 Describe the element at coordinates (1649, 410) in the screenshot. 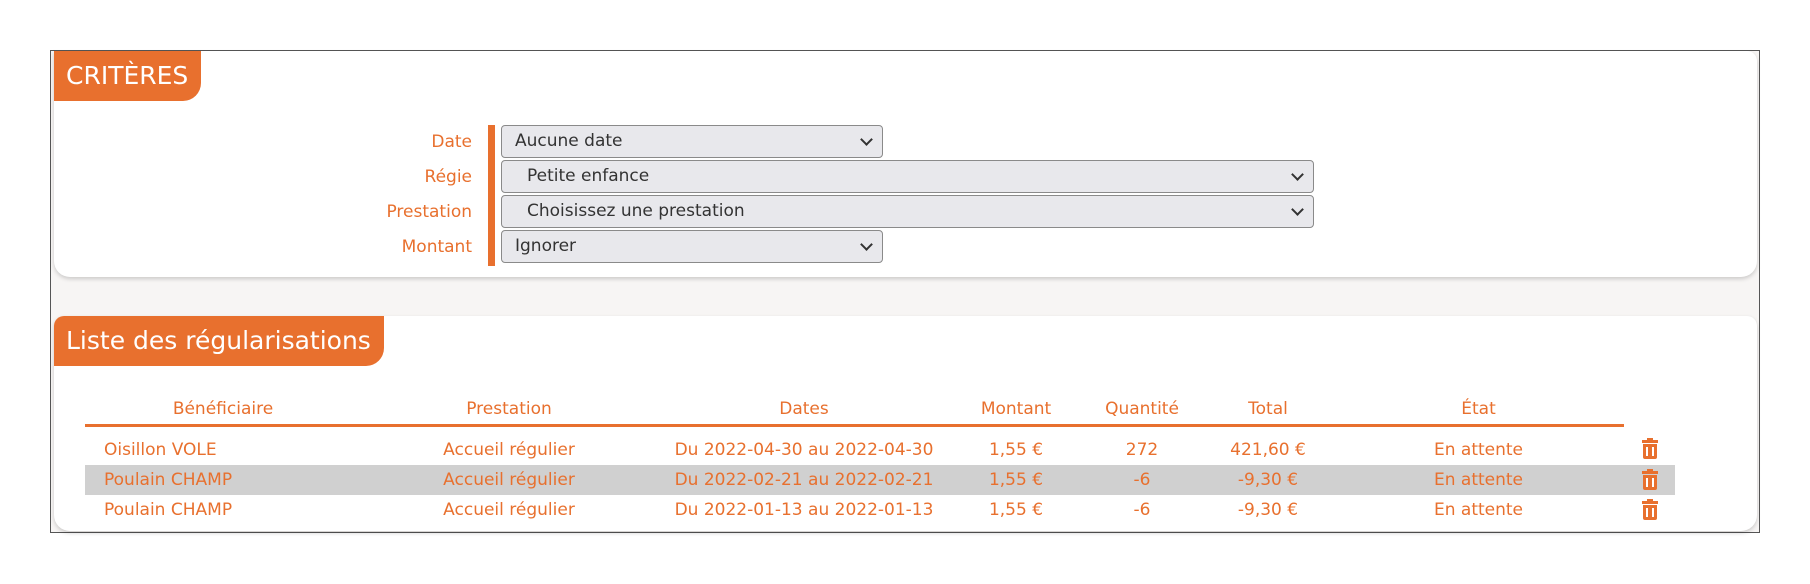

I see `column-header-actions` at that location.